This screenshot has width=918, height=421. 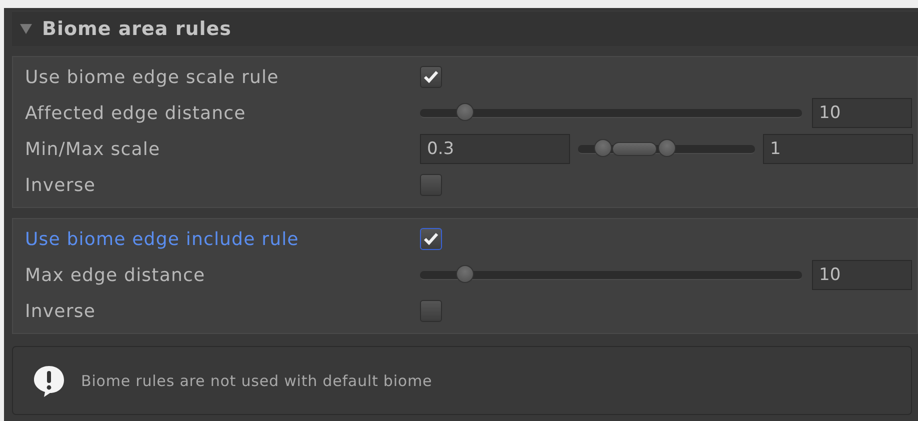 I want to click on help-message: Biome rules are not used with default biome, so click(x=256, y=381).